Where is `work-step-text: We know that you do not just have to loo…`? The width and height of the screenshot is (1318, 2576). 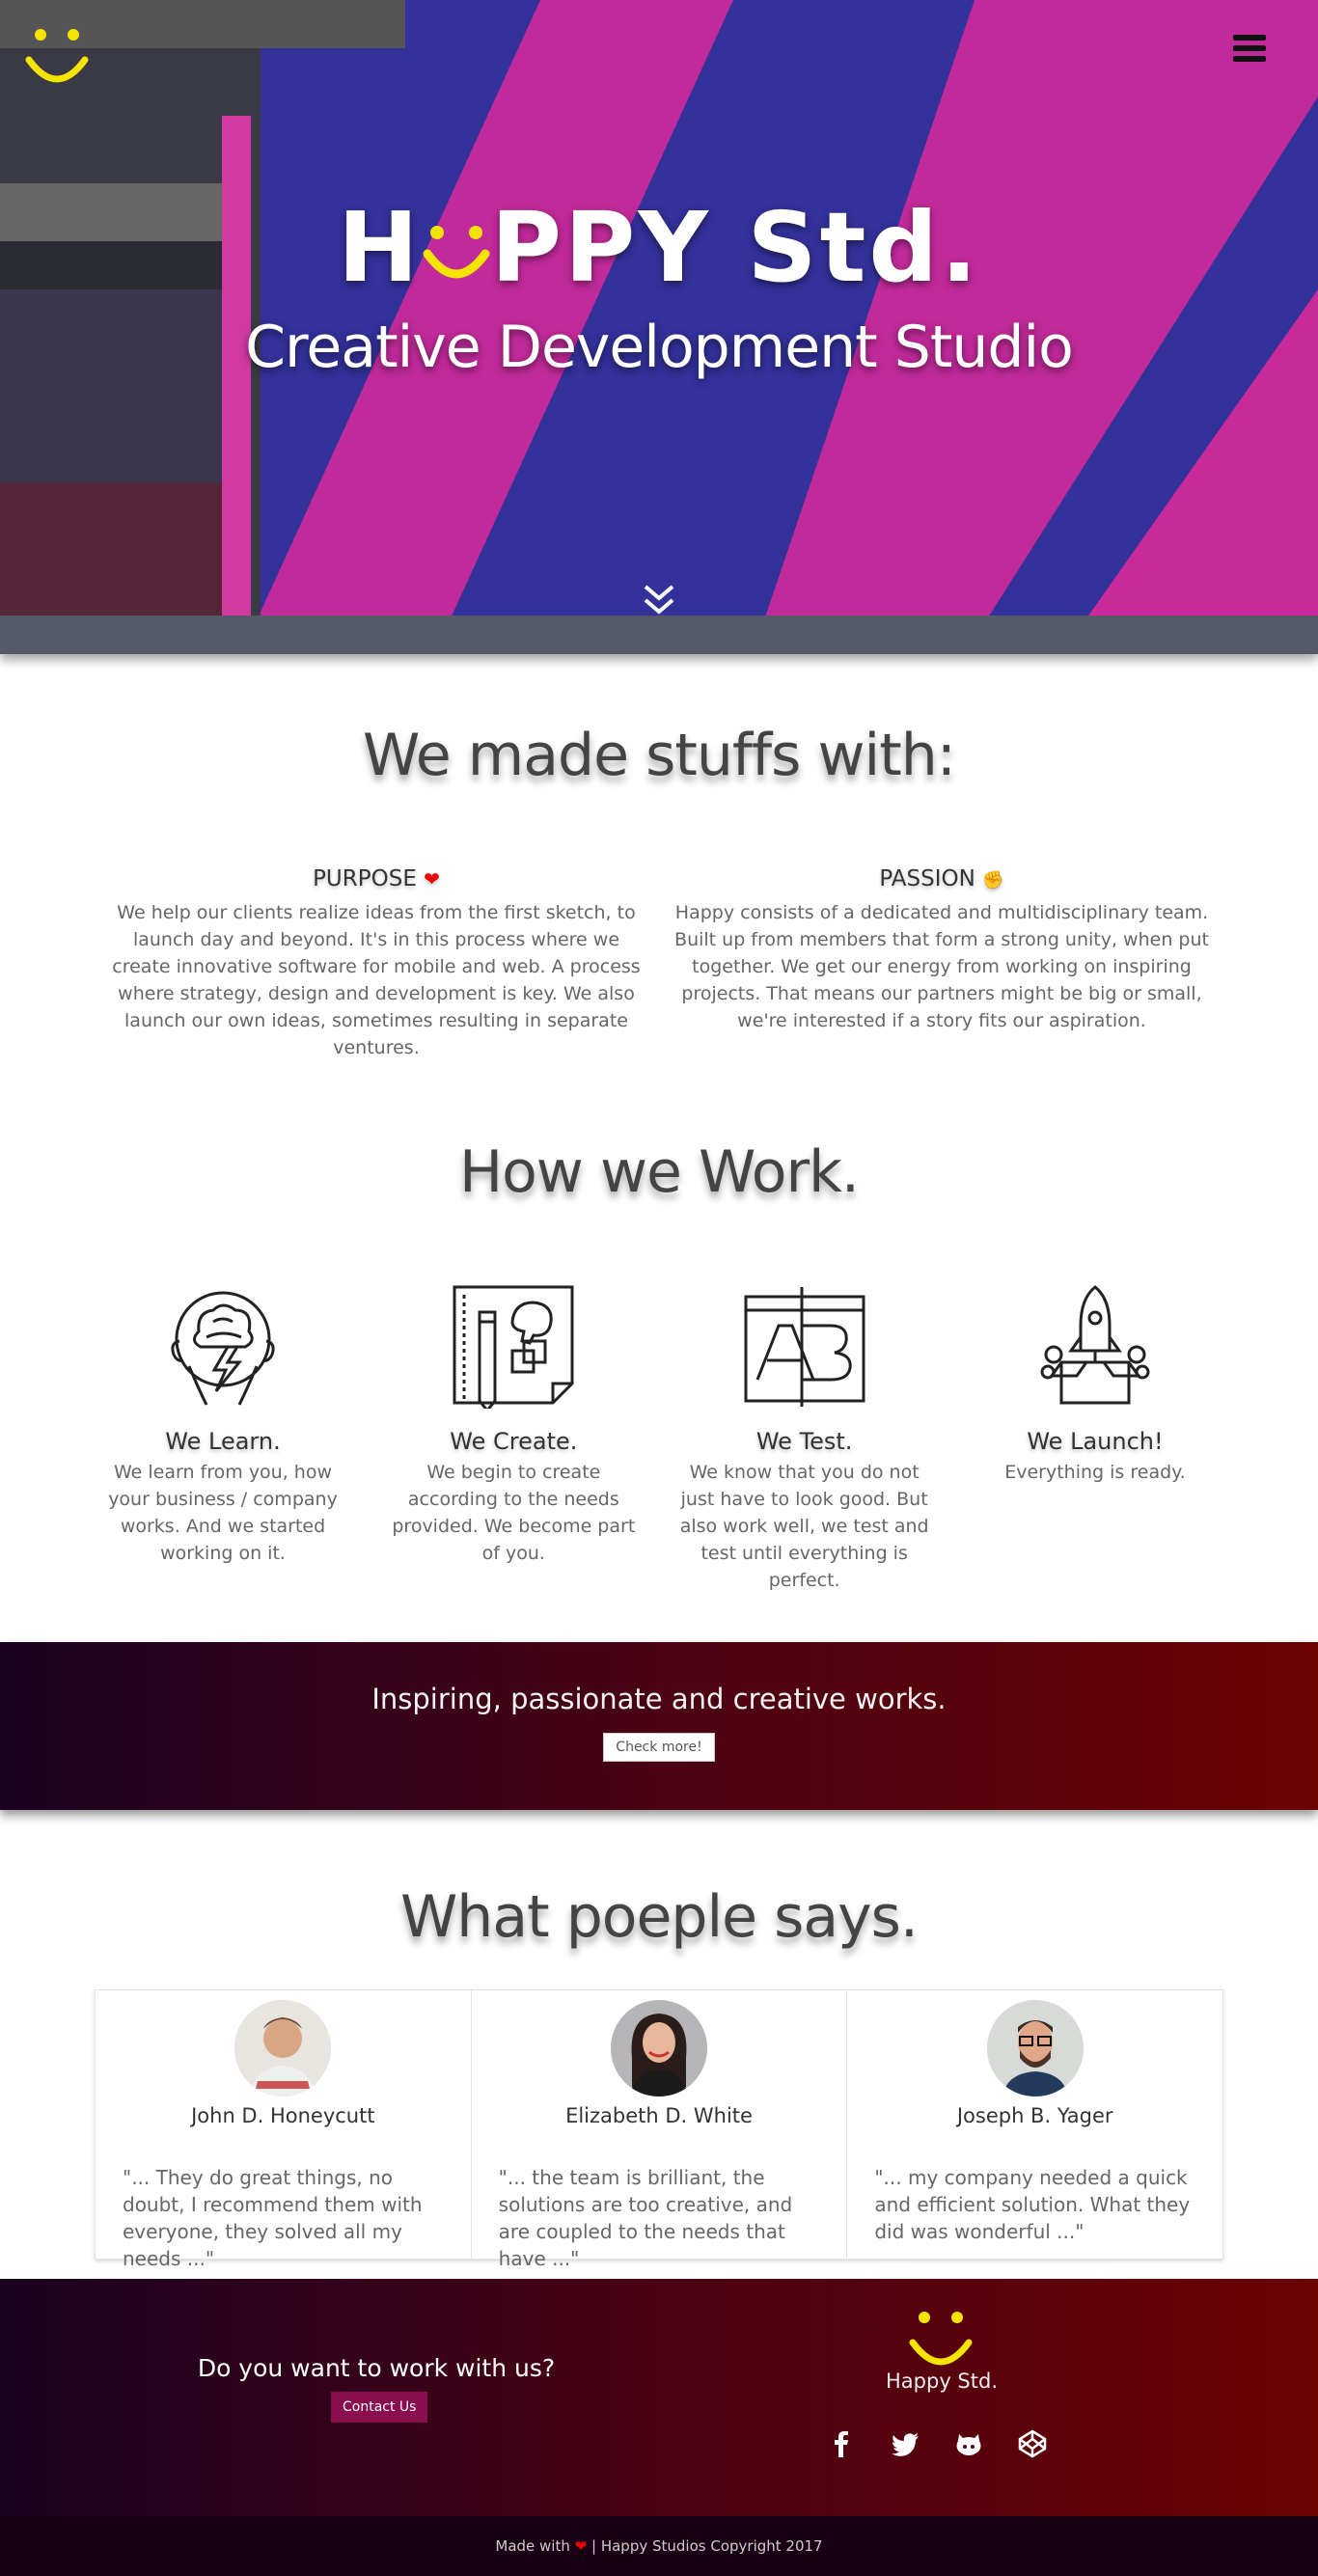 work-step-text: We know that you do not just have to loo… is located at coordinates (804, 1527).